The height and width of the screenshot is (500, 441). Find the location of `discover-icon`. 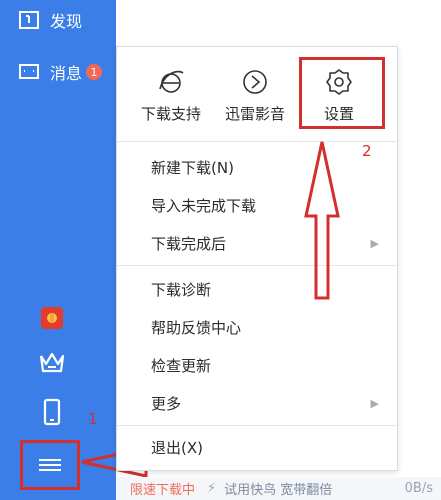

discover-icon is located at coordinates (29, 20).